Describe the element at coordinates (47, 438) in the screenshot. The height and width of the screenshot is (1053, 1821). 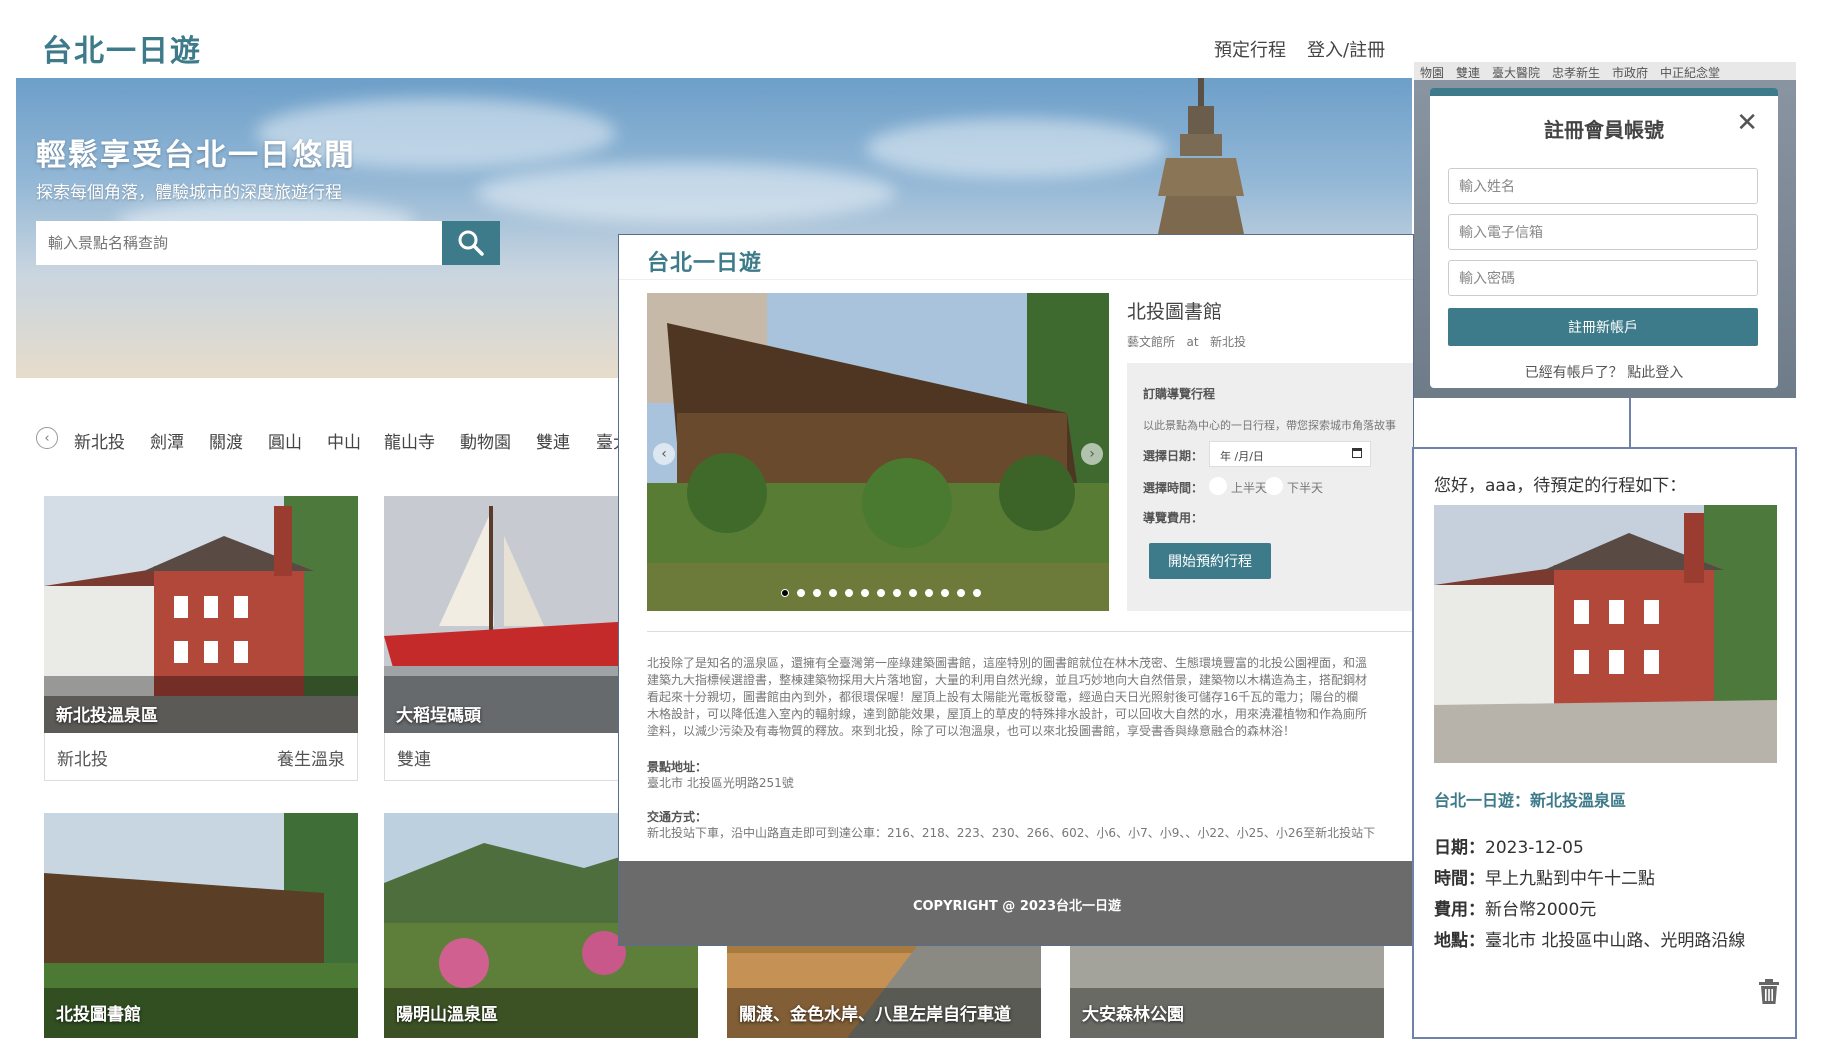
I see `category-prev-icon: ‹` at that location.